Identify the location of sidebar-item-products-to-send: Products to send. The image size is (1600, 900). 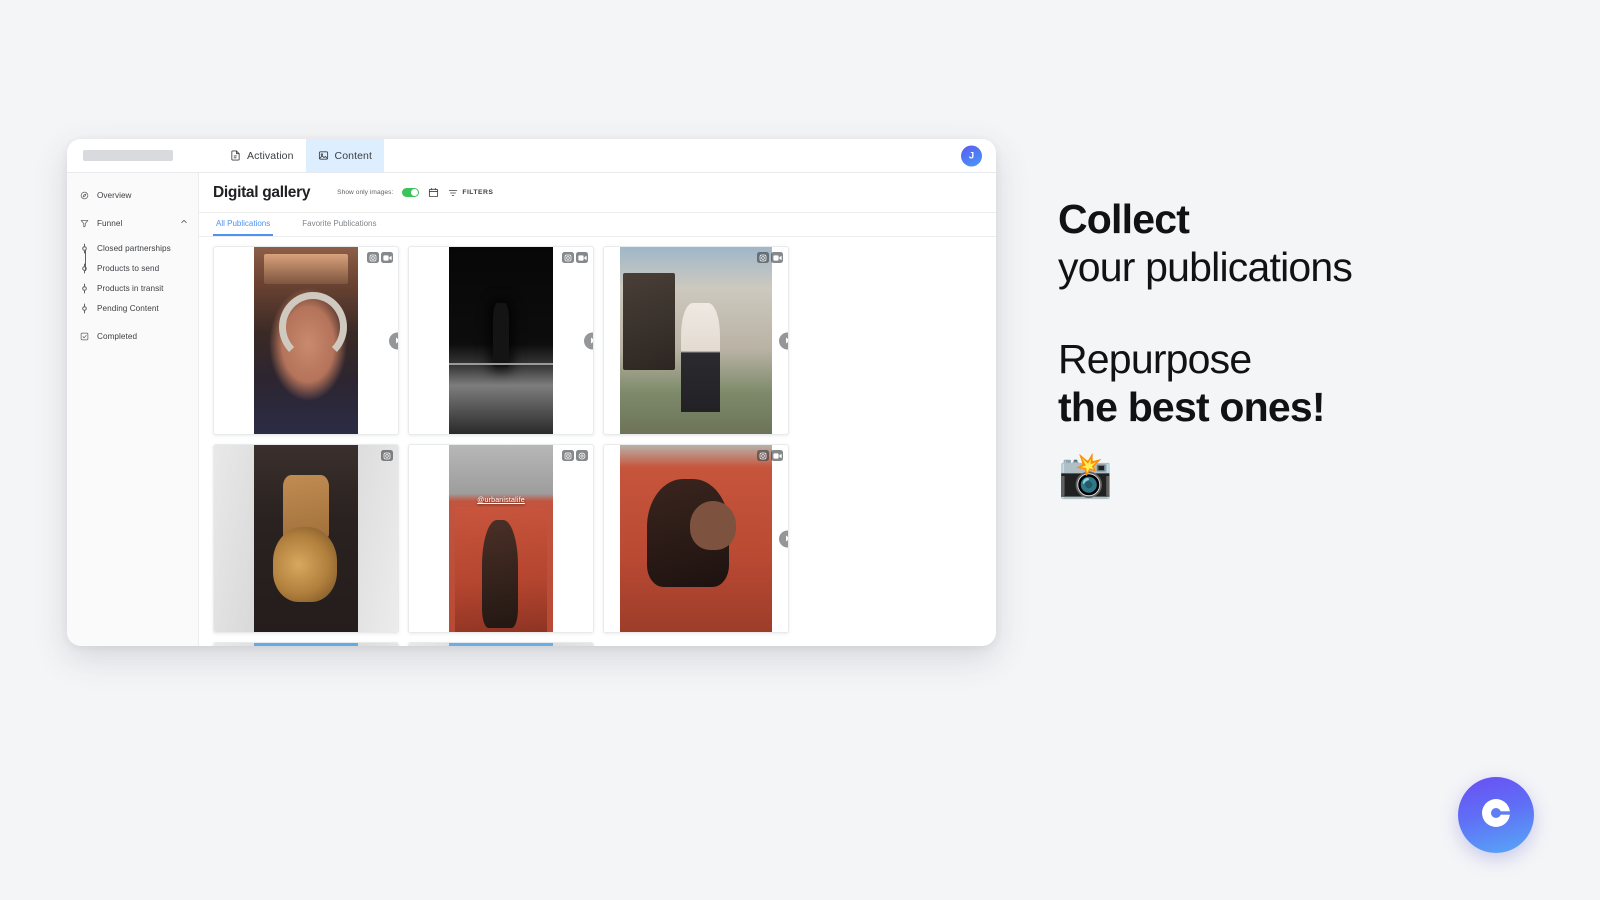
(132, 268).